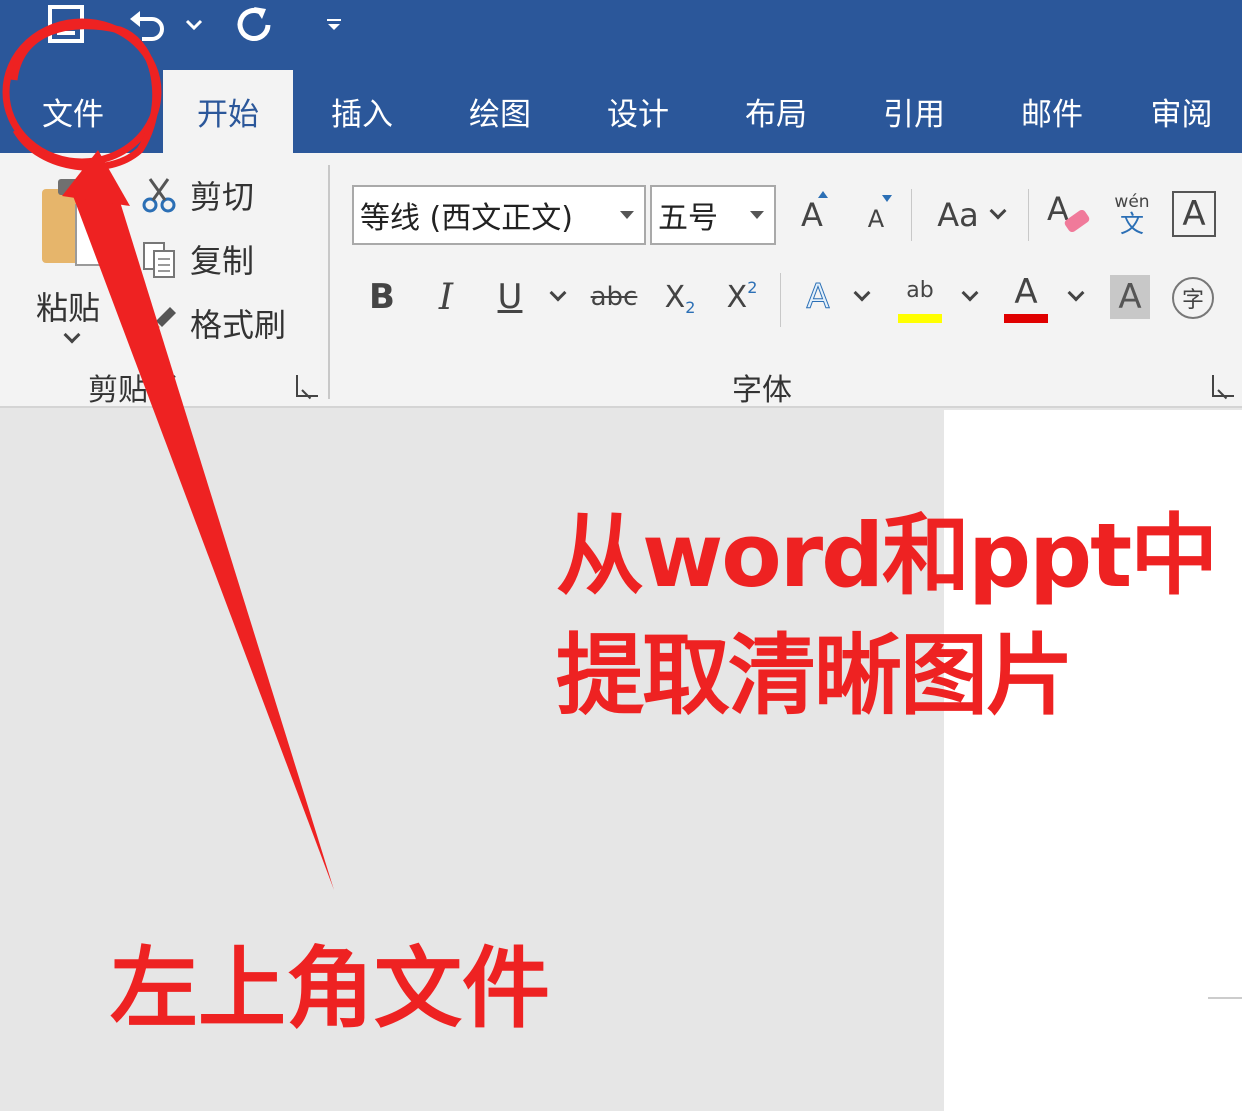  I want to click on underline-button: U, so click(510, 297).